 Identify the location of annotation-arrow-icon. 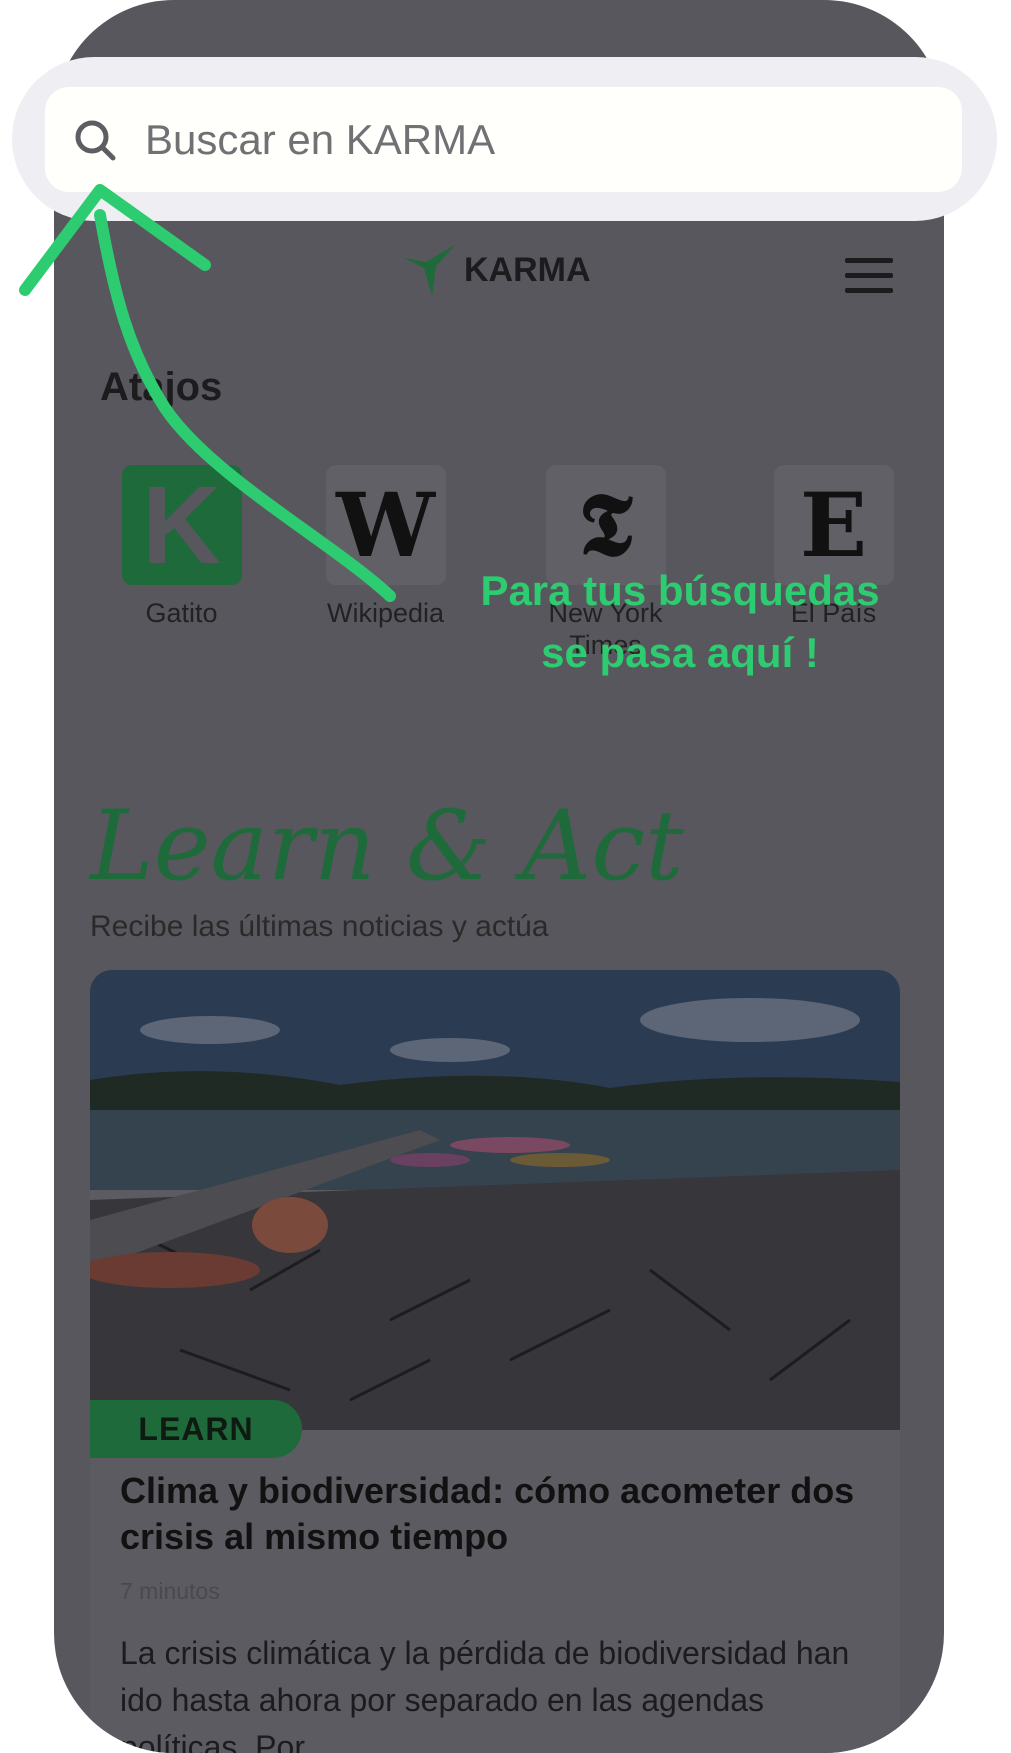
(207, 393).